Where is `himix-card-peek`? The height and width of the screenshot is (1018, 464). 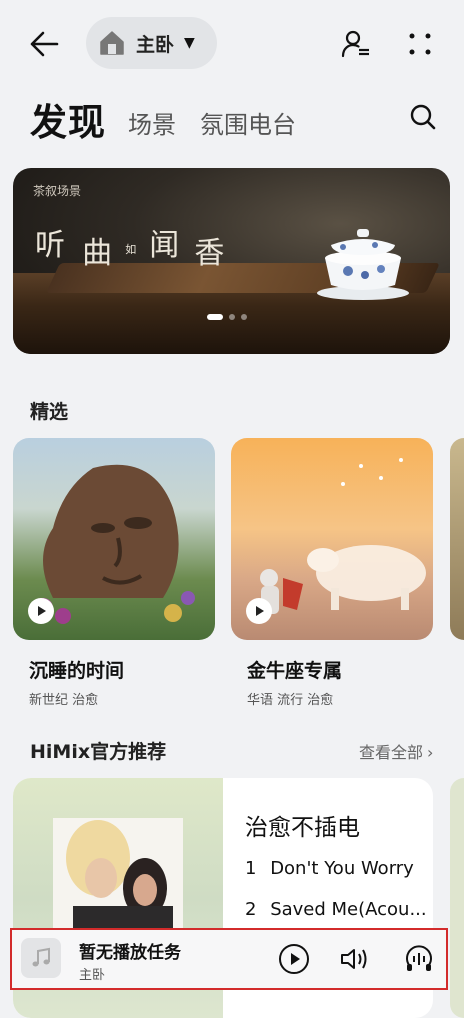 himix-card-peek is located at coordinates (457, 898).